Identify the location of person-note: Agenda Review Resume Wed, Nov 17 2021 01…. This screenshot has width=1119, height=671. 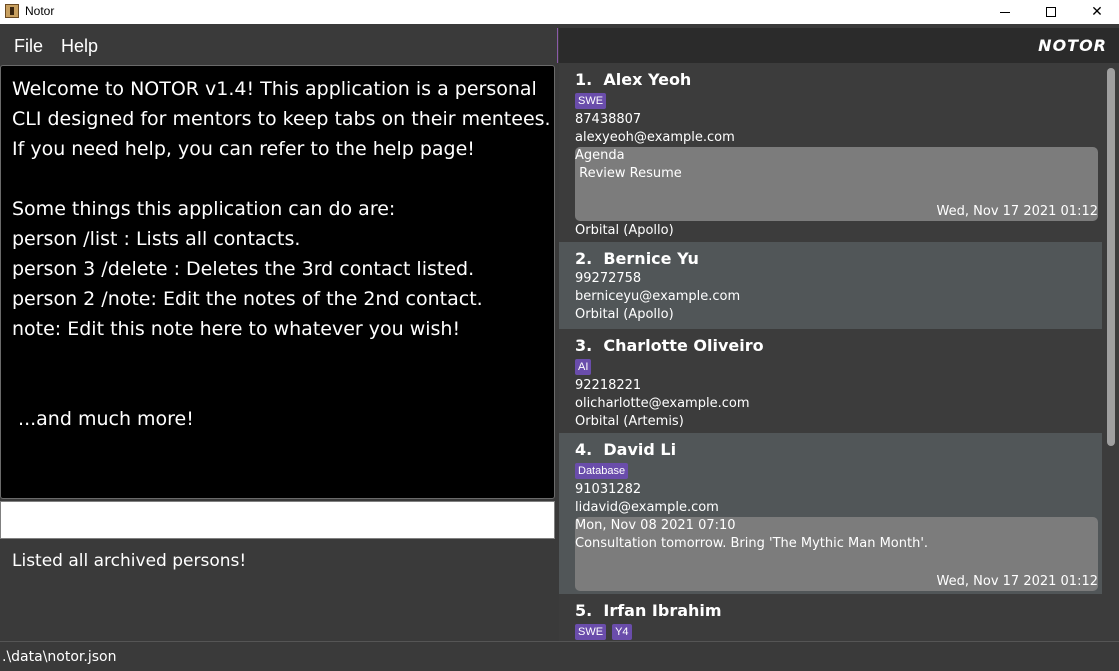
(836, 184).